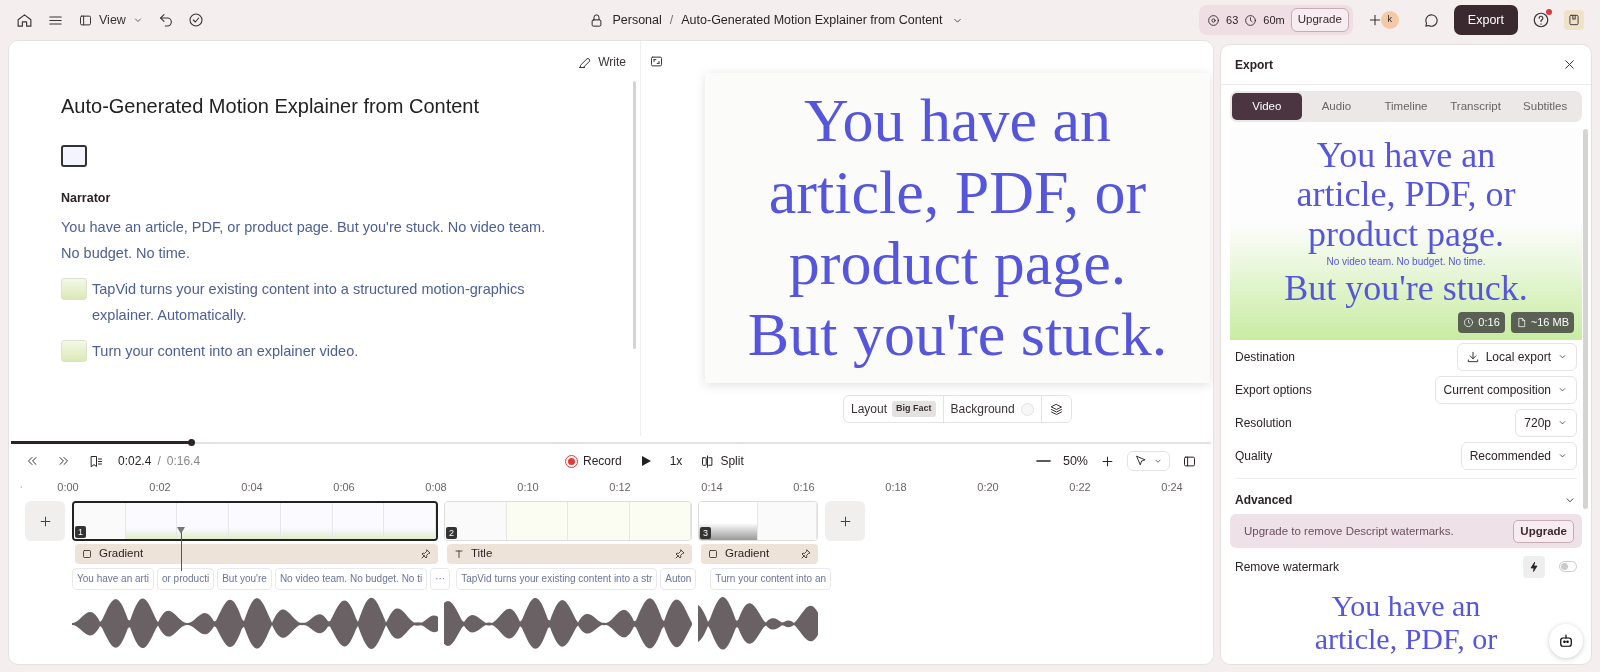 This screenshot has width=1600, height=672. I want to click on caption-chip: But you're, so click(244, 579).